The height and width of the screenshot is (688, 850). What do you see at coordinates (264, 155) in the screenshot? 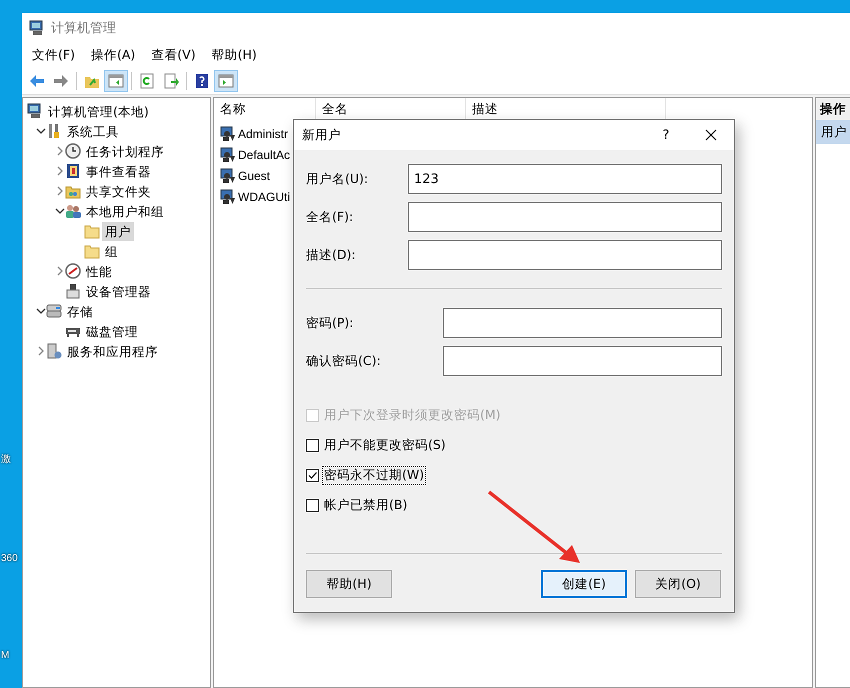
I see `table-cell: DefaultAc` at bounding box center [264, 155].